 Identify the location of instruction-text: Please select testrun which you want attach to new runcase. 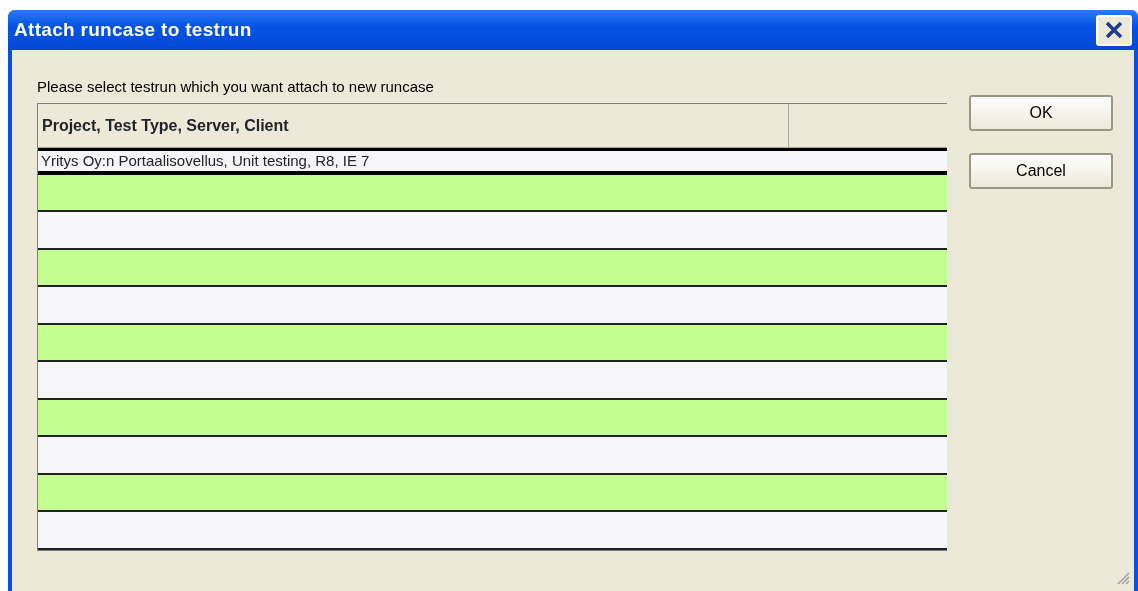
(236, 87).